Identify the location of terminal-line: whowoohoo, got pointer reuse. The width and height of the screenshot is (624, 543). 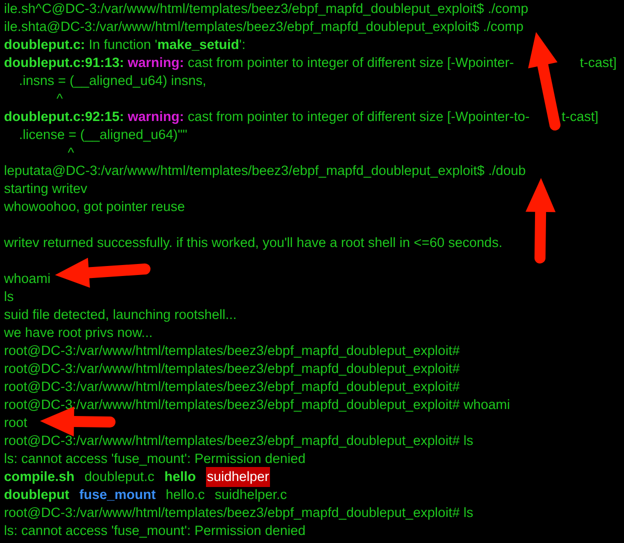
(94, 207).